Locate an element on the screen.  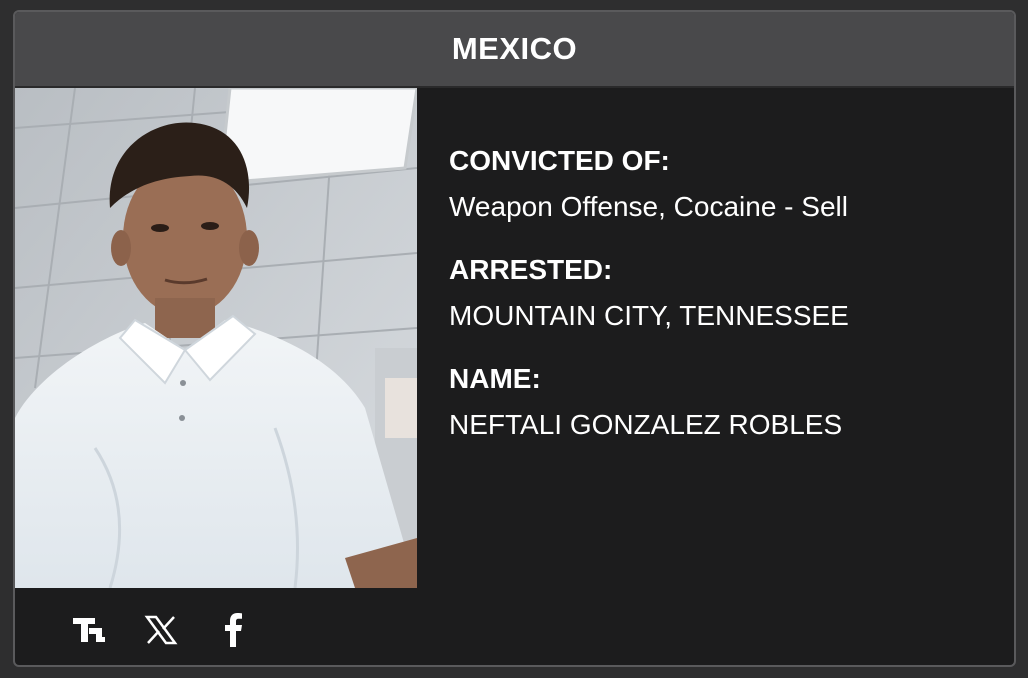
truth-social-icon is located at coordinates (89, 630).